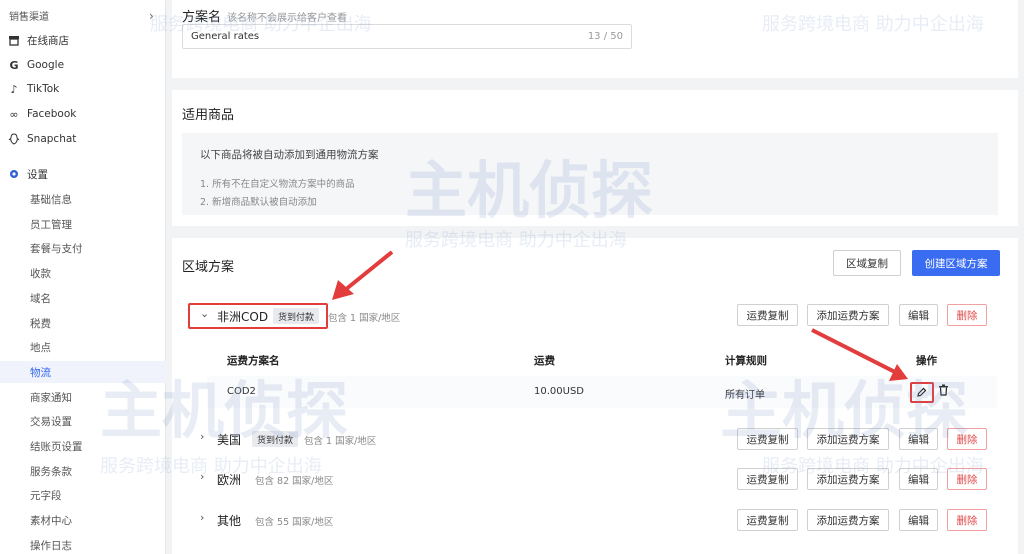 The width and height of the screenshot is (1024, 554). I want to click on trash-icon, so click(945, 392).